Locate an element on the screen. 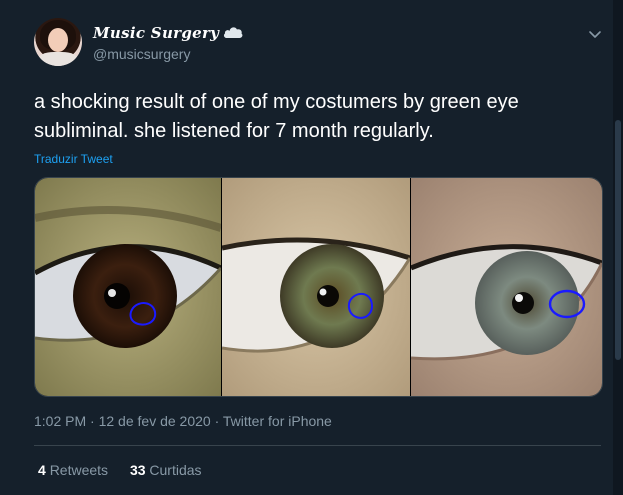  likes-label: Curtidas is located at coordinates (175, 470).